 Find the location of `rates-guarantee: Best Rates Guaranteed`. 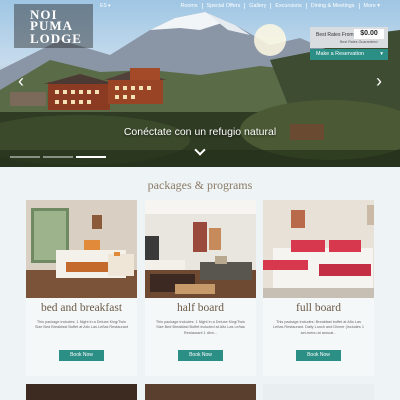

rates-guarantee: Best Rates Guaranteed is located at coordinates (359, 42).